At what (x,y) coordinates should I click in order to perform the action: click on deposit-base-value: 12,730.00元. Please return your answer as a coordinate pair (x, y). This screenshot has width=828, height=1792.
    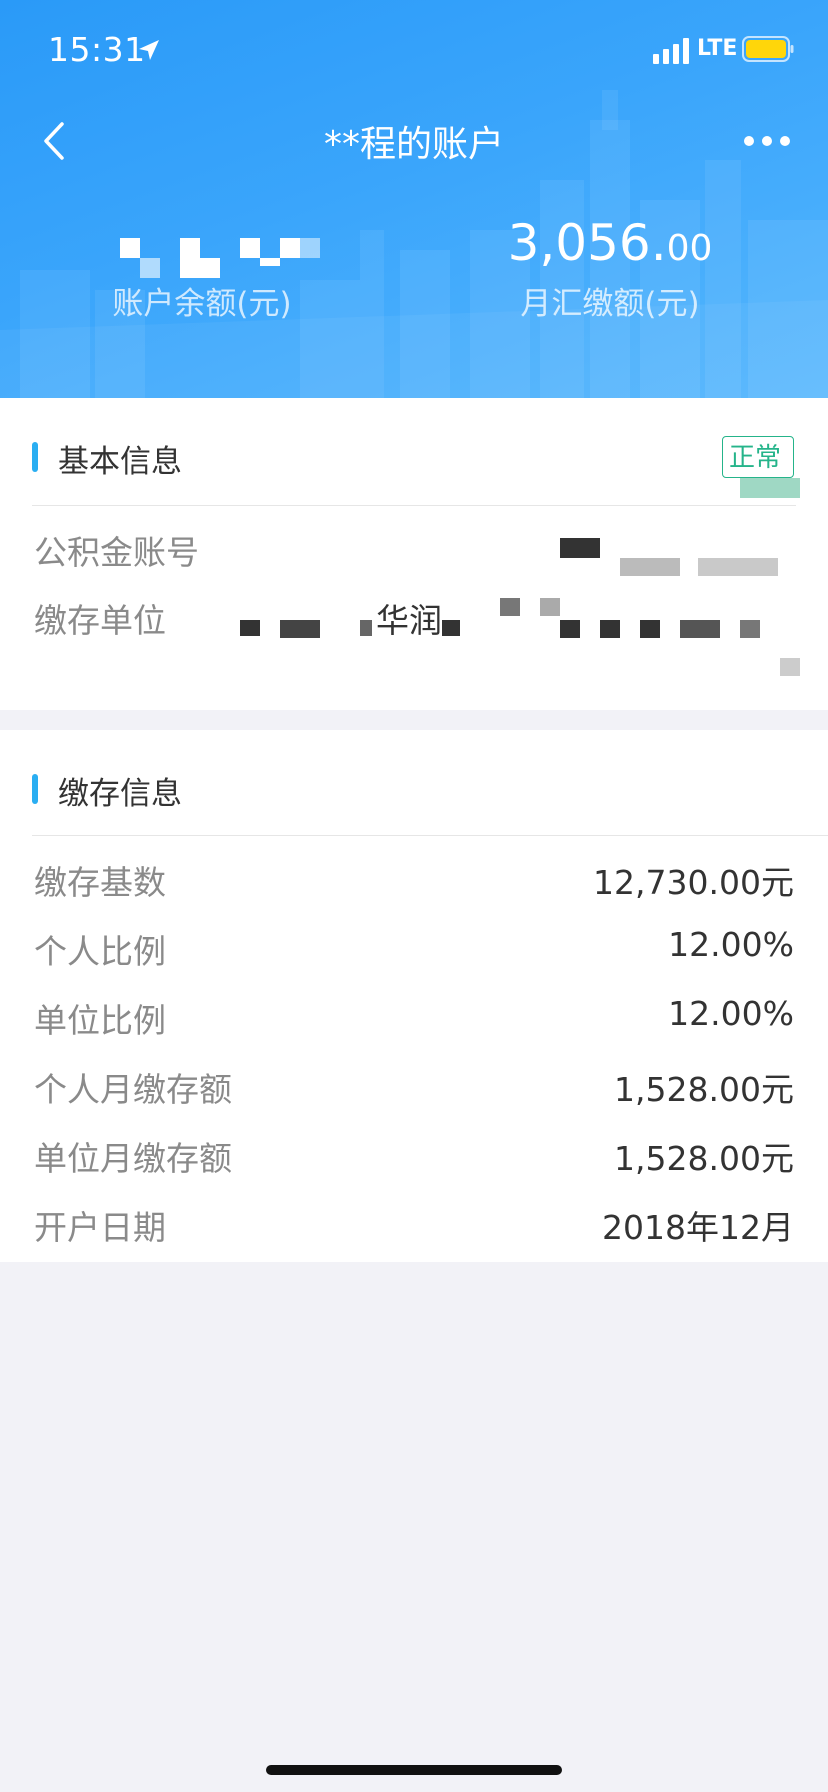
    Looking at the image, I should click on (693, 882).